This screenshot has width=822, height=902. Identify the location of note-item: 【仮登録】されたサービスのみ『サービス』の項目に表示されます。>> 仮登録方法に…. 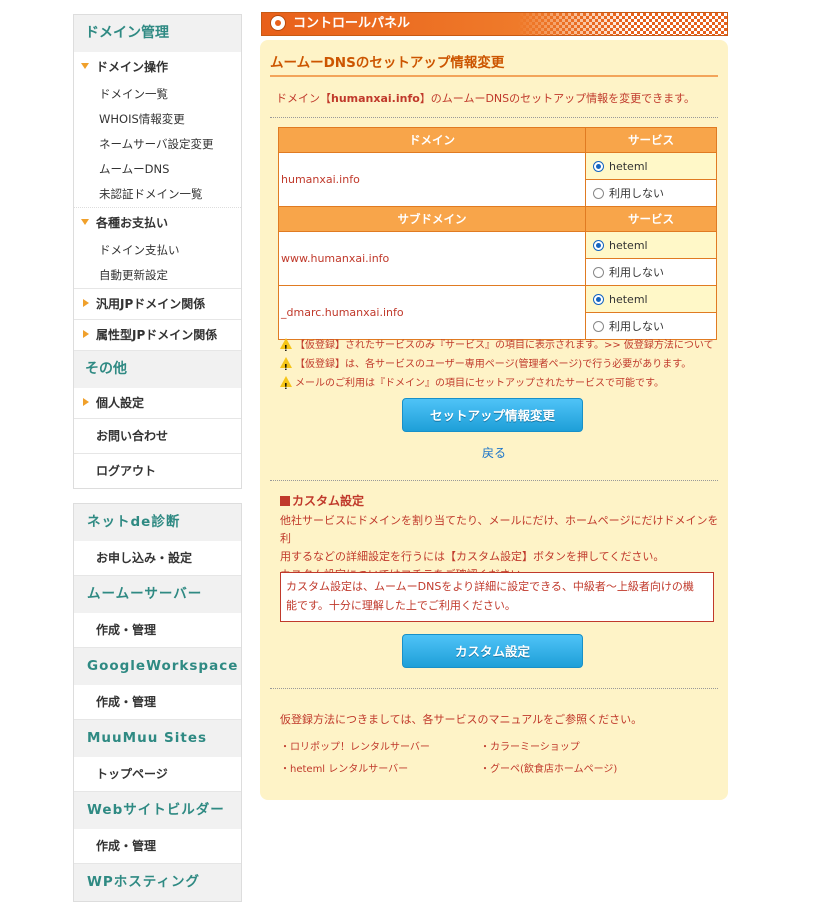
(497, 347).